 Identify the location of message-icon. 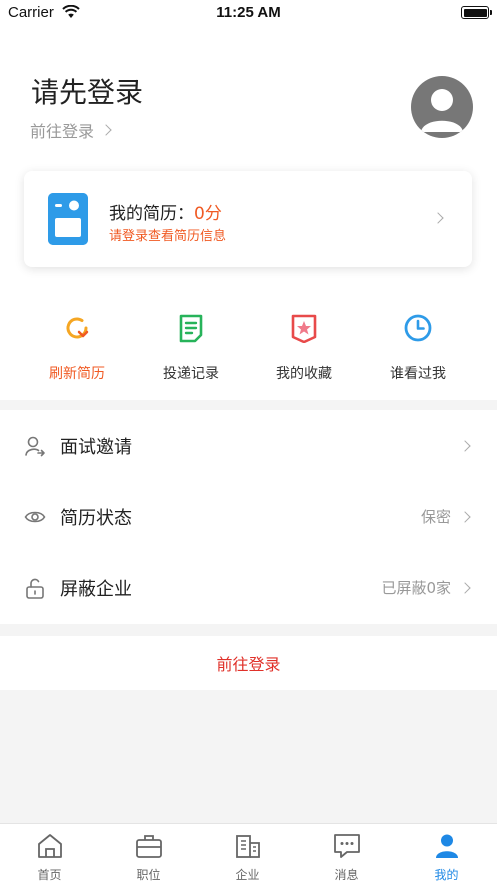
(346, 846).